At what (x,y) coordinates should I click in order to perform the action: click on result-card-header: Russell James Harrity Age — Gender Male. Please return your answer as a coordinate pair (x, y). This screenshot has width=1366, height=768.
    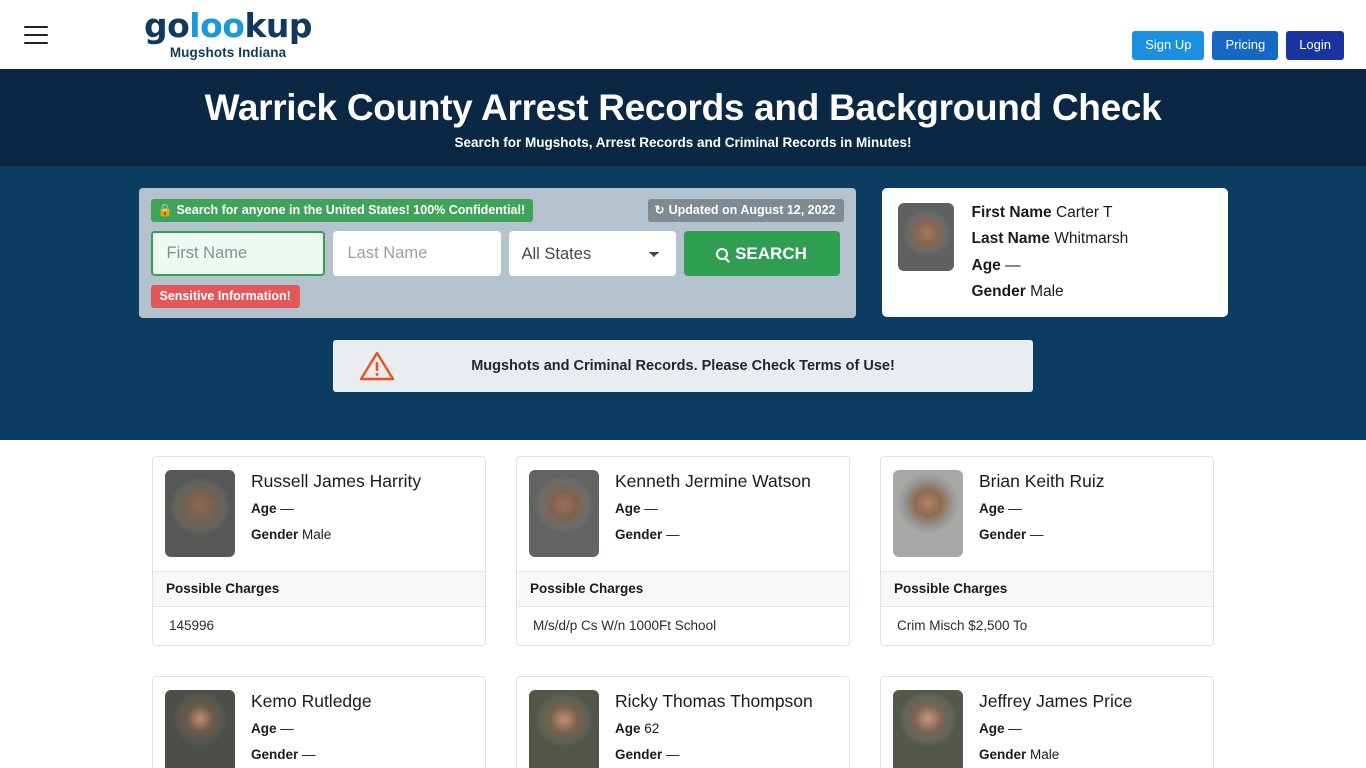
    Looking at the image, I should click on (319, 514).